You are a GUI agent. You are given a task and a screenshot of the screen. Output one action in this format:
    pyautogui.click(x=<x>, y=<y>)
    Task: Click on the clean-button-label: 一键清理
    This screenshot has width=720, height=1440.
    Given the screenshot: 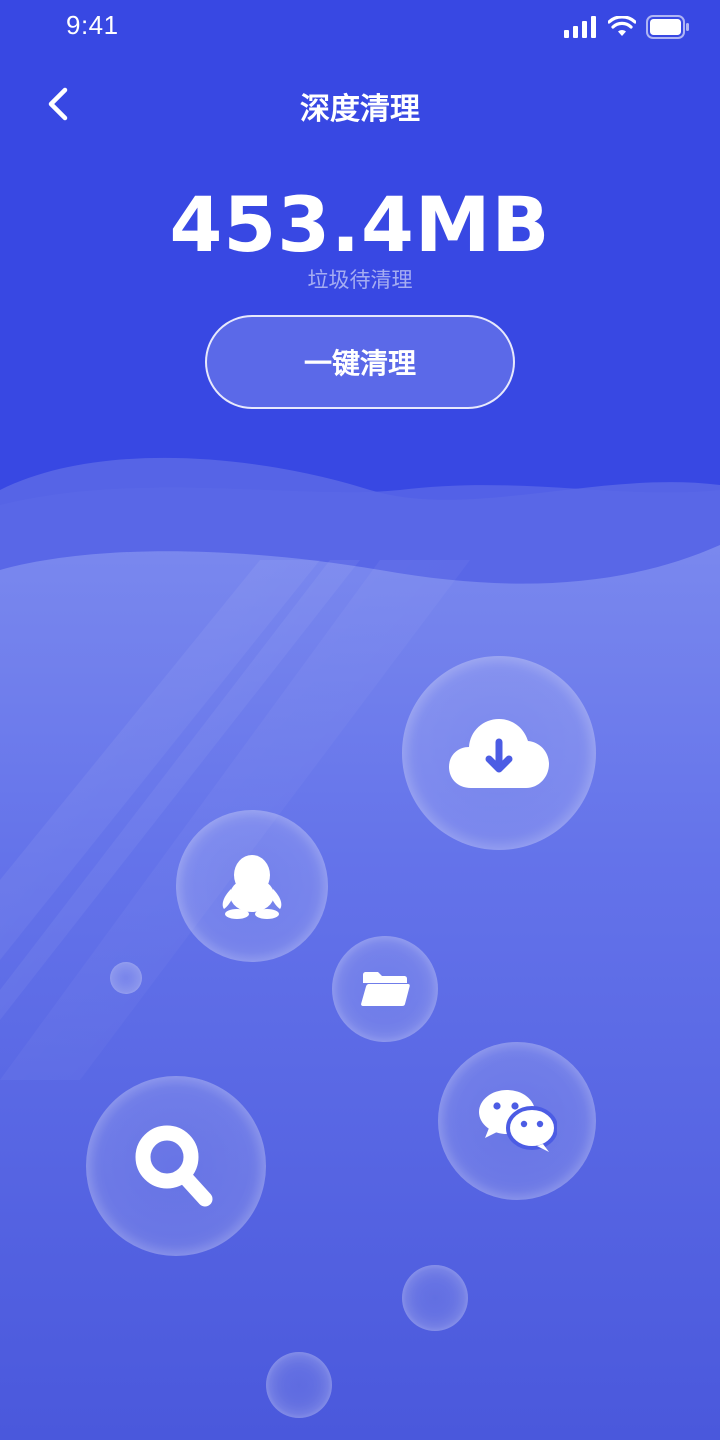 What is the action you would take?
    pyautogui.click(x=359, y=363)
    